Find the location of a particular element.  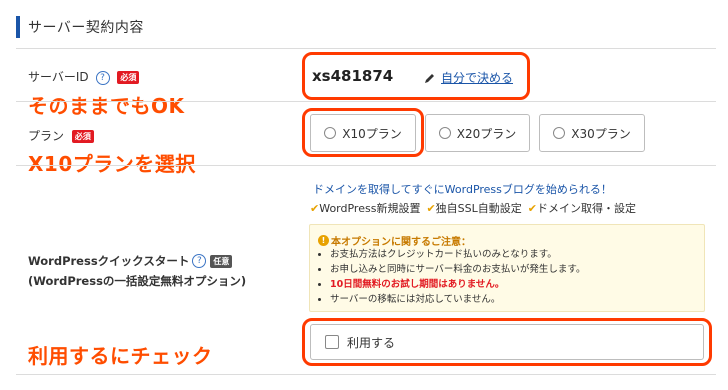

server-id-label-group: サーバーID ? 必須 is located at coordinates (84, 76).